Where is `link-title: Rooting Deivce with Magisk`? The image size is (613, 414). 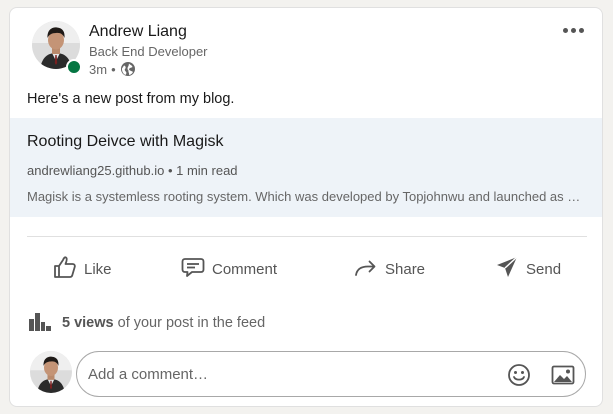
link-title: Rooting Deivce with Magisk is located at coordinates (125, 142).